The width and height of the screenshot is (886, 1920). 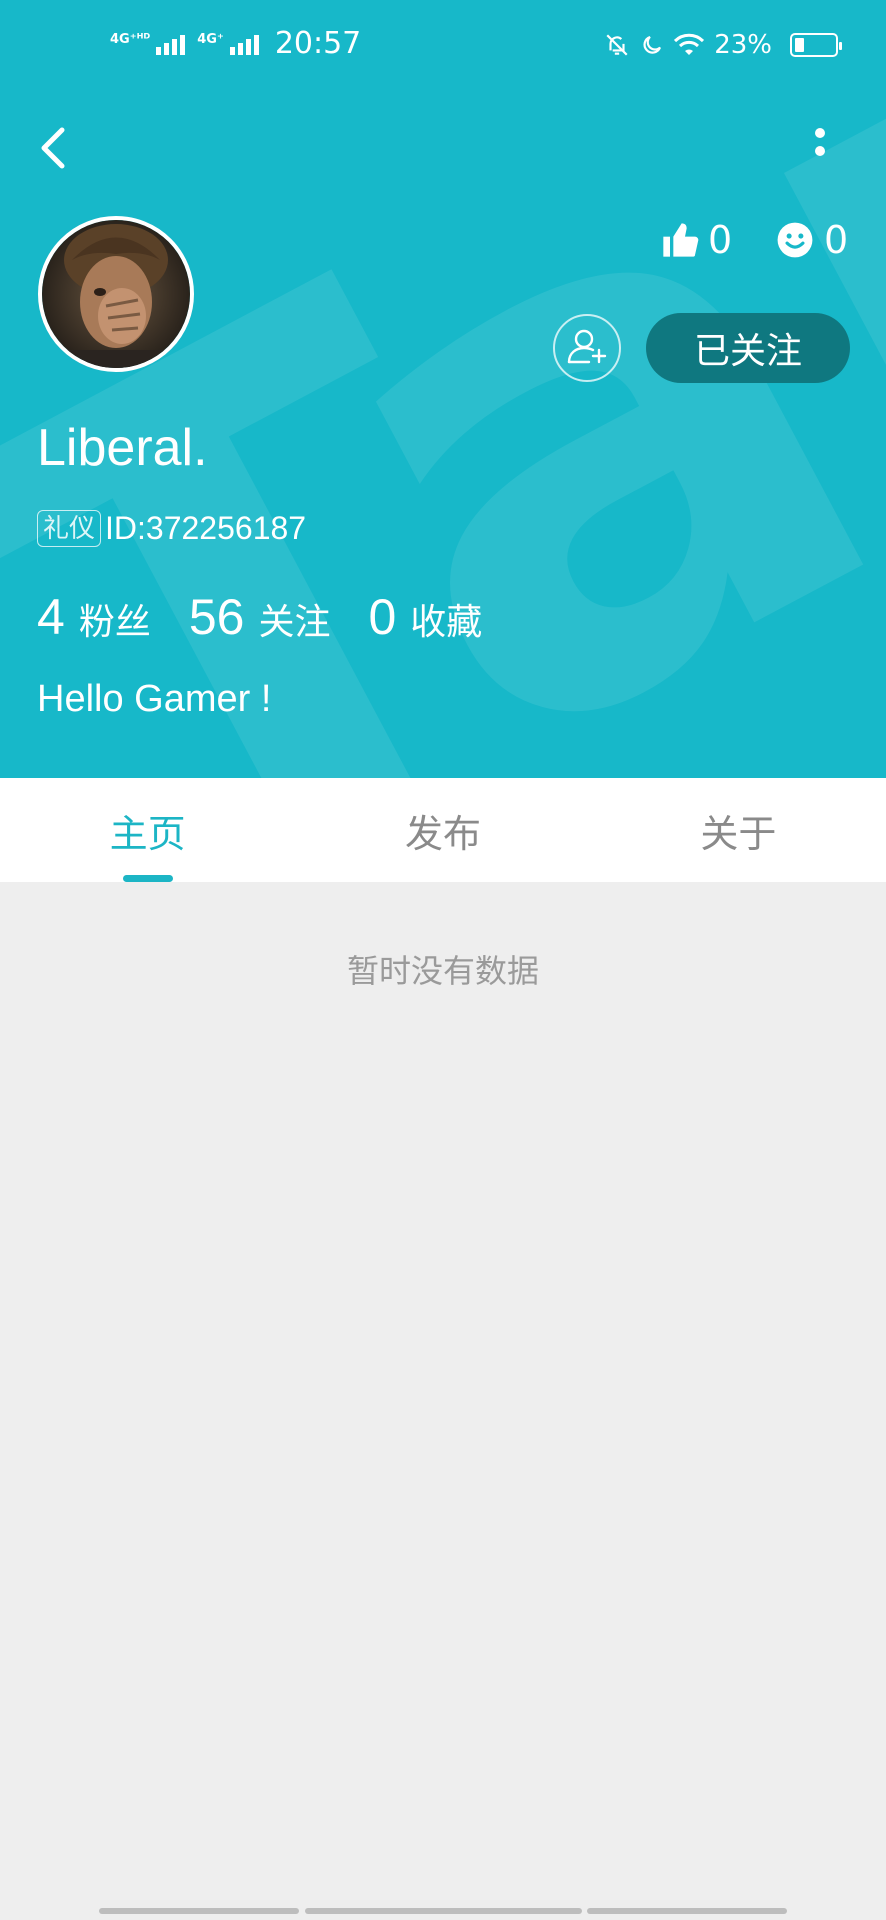 I want to click on likes-counter: 0, so click(x=696, y=240).